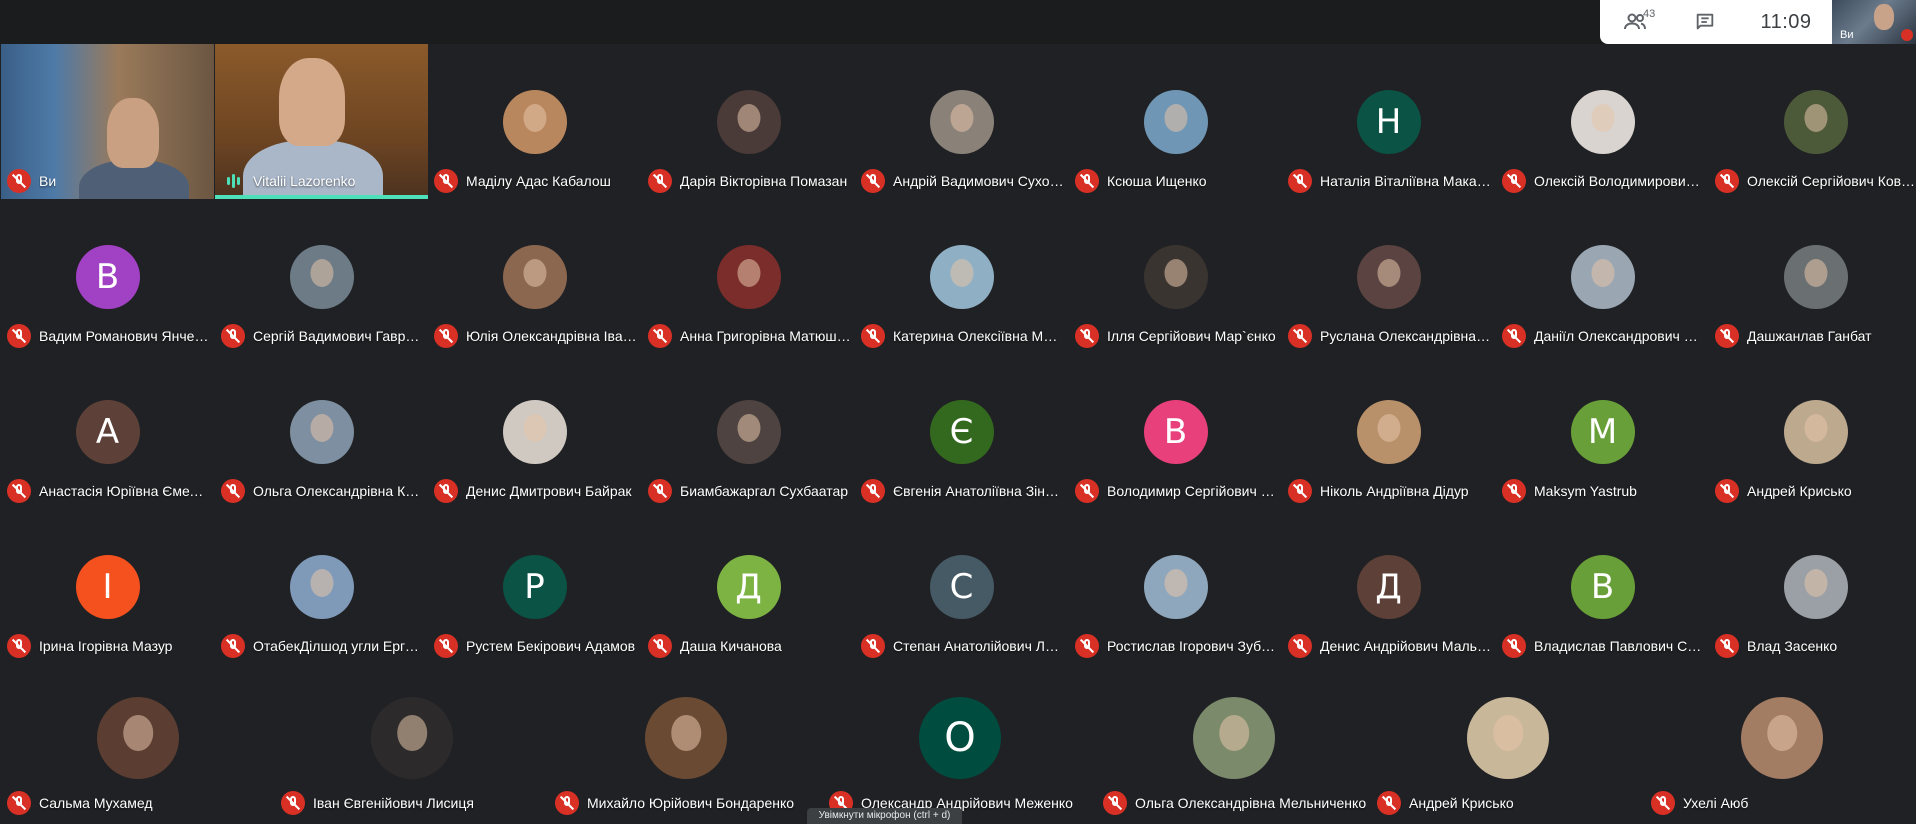 This screenshot has width=1916, height=824. I want to click on participant-tile: Руслана Олександрівна Бондар, so click(1388, 276).